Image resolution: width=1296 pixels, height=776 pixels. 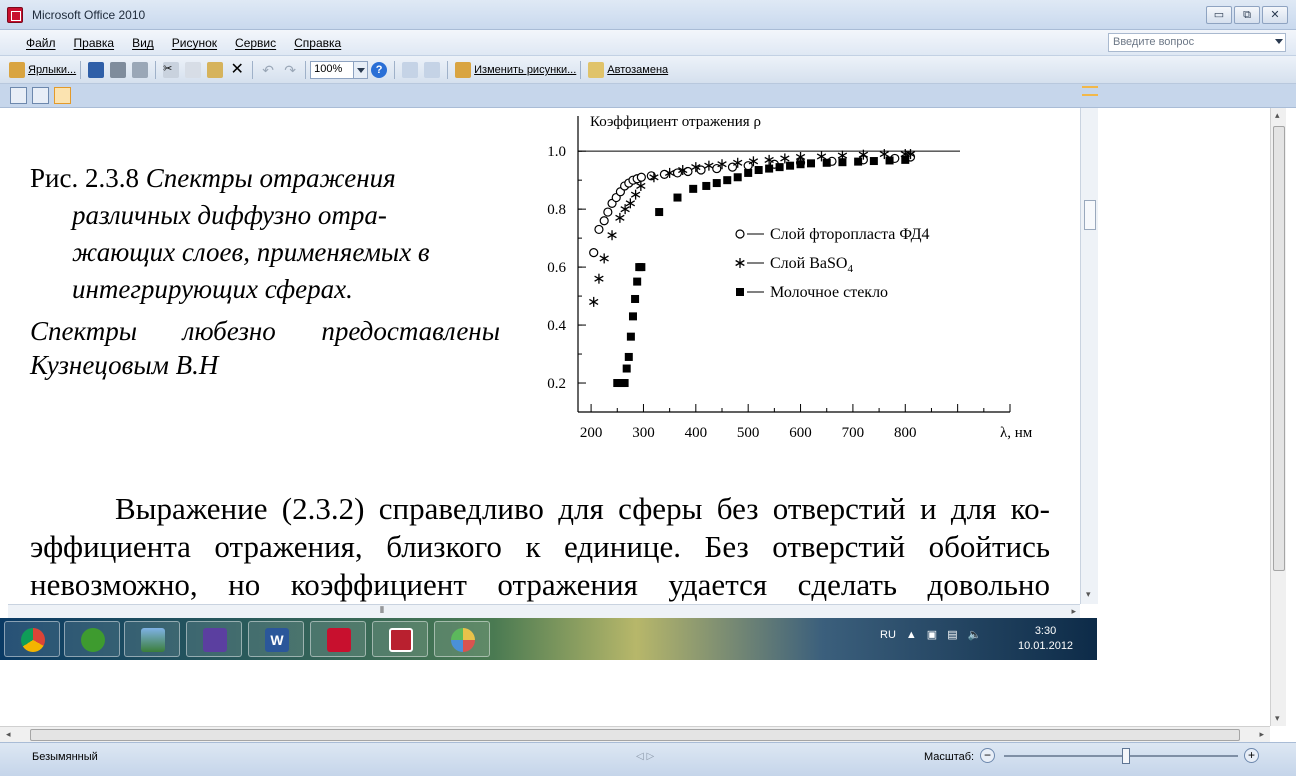 What do you see at coordinates (1045, 639) in the screenshot?
I see `system-clock: 3:30 10.01.2012` at bounding box center [1045, 639].